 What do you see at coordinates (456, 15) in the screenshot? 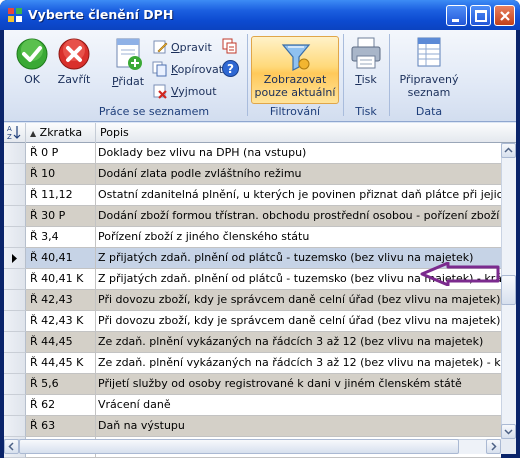
I see `minimize-button` at bounding box center [456, 15].